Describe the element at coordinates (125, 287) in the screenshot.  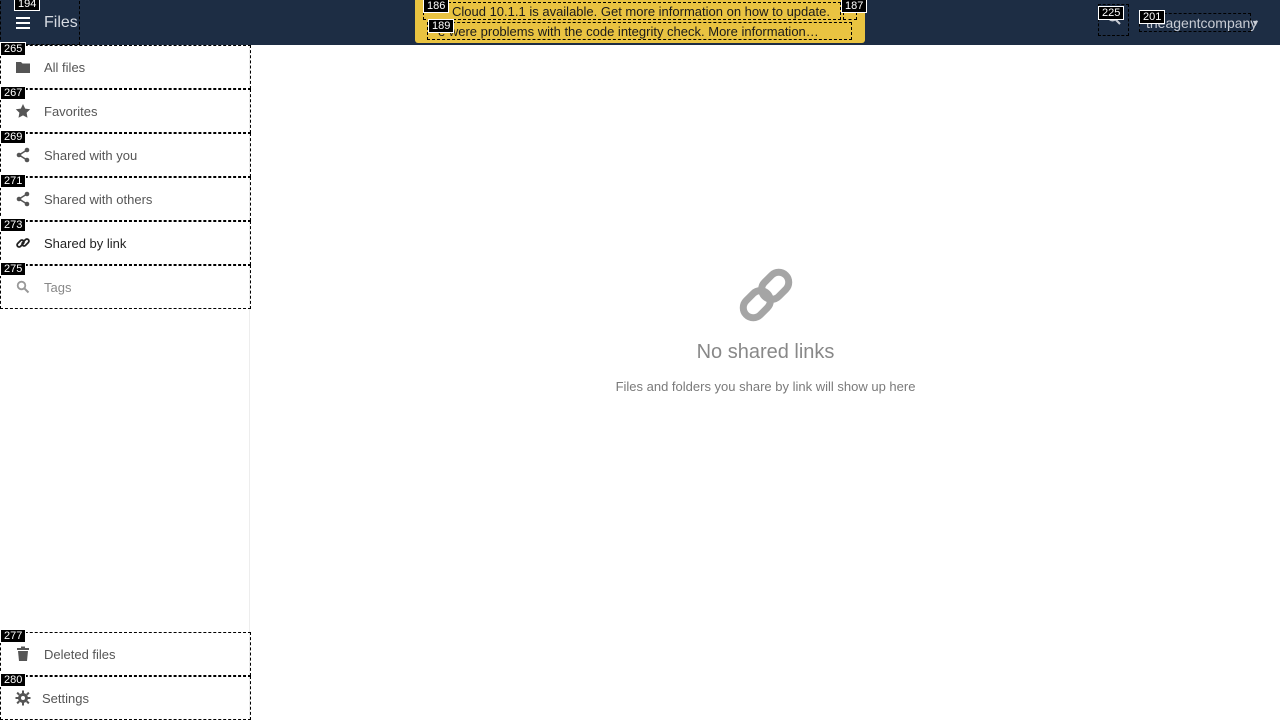
I see `sidebar-item-tags: Tags` at that location.